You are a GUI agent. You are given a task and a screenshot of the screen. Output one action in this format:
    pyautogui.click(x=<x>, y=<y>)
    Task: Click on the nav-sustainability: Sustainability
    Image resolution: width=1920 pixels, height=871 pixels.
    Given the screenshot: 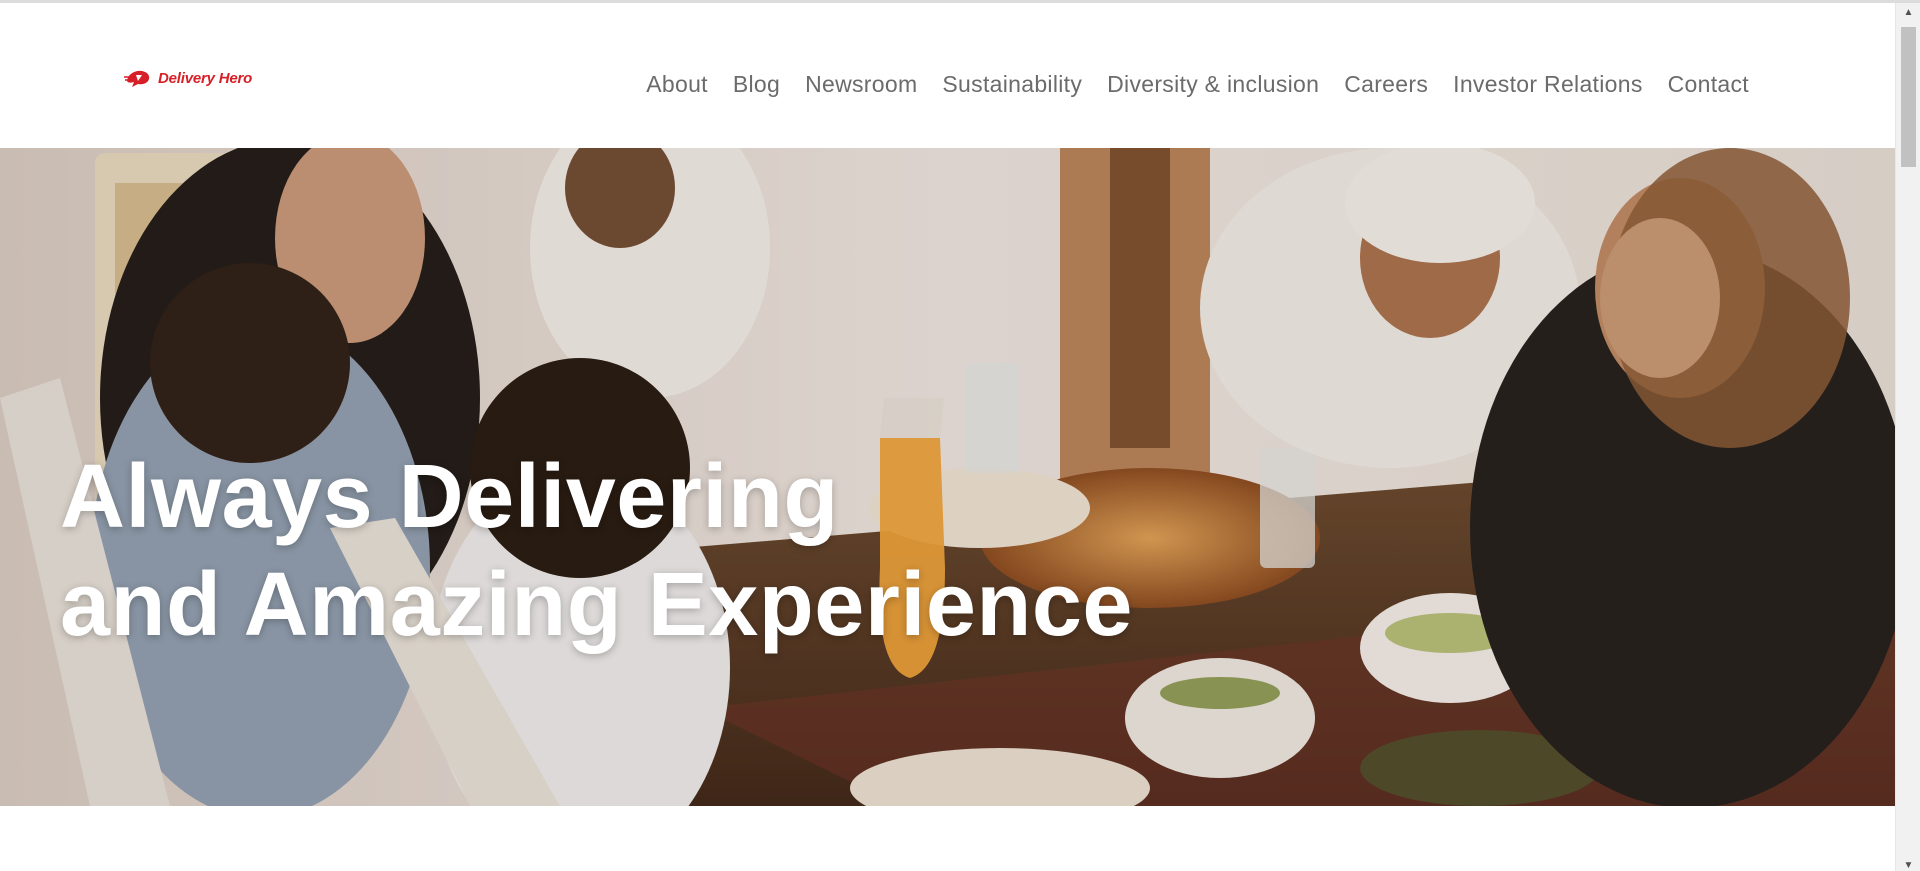 What is the action you would take?
    pyautogui.click(x=1012, y=84)
    